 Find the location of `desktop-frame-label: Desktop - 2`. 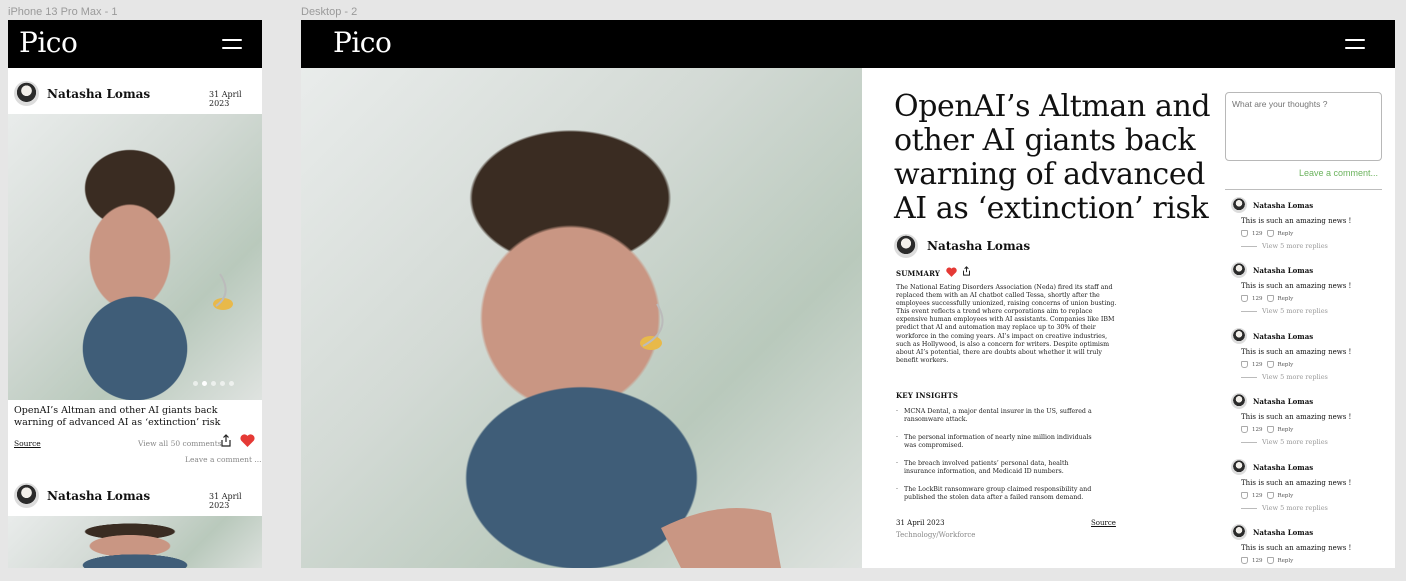

desktop-frame-label: Desktop - 2 is located at coordinates (329, 12).